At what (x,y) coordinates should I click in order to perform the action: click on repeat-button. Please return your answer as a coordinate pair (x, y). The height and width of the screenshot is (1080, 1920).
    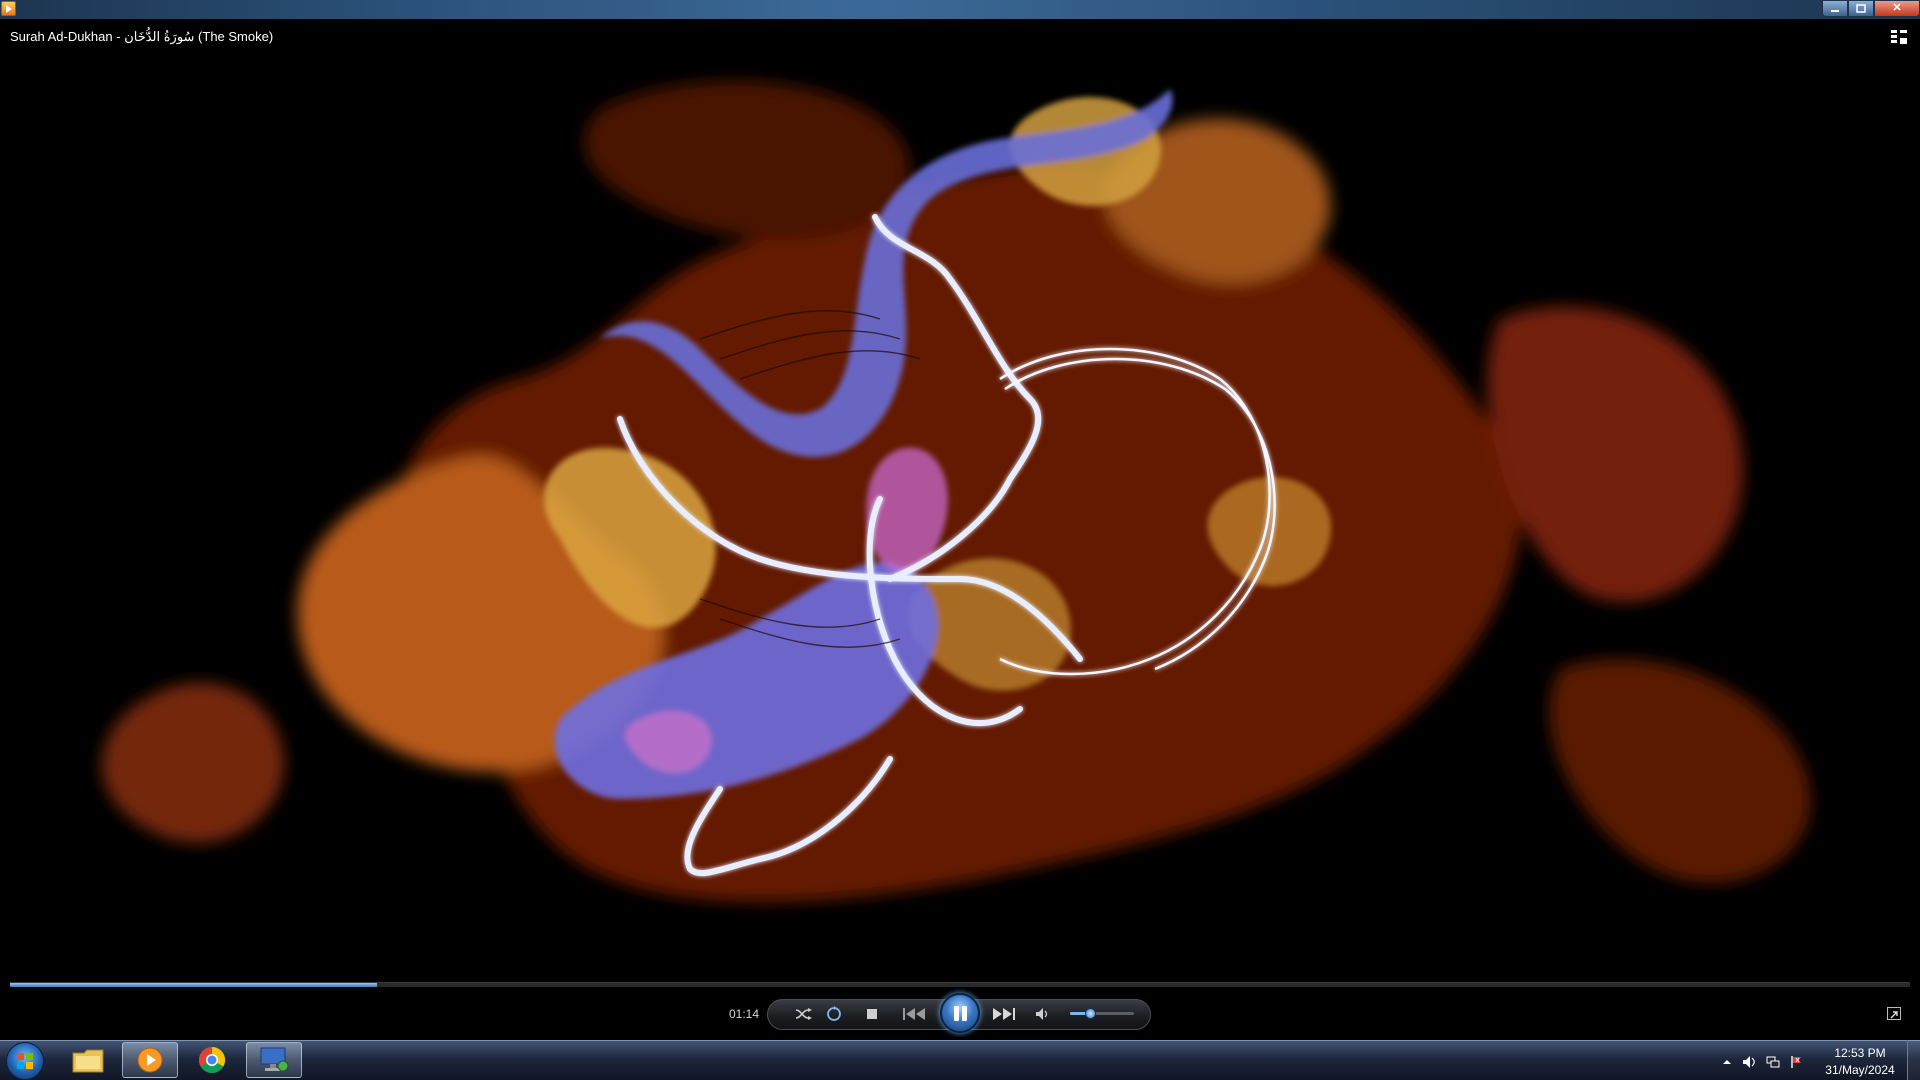
    Looking at the image, I should click on (834, 1014).